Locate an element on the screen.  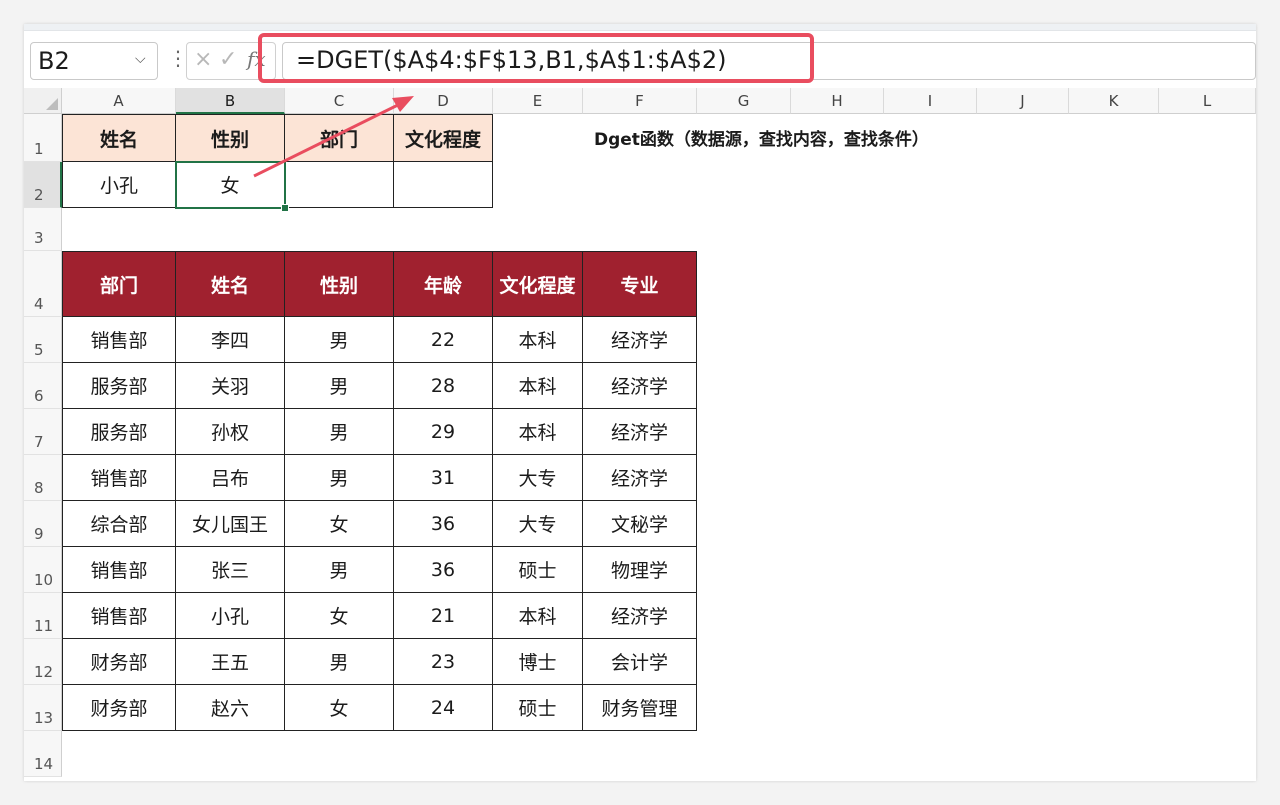
row-header-5: 5 is located at coordinates (43, 340).